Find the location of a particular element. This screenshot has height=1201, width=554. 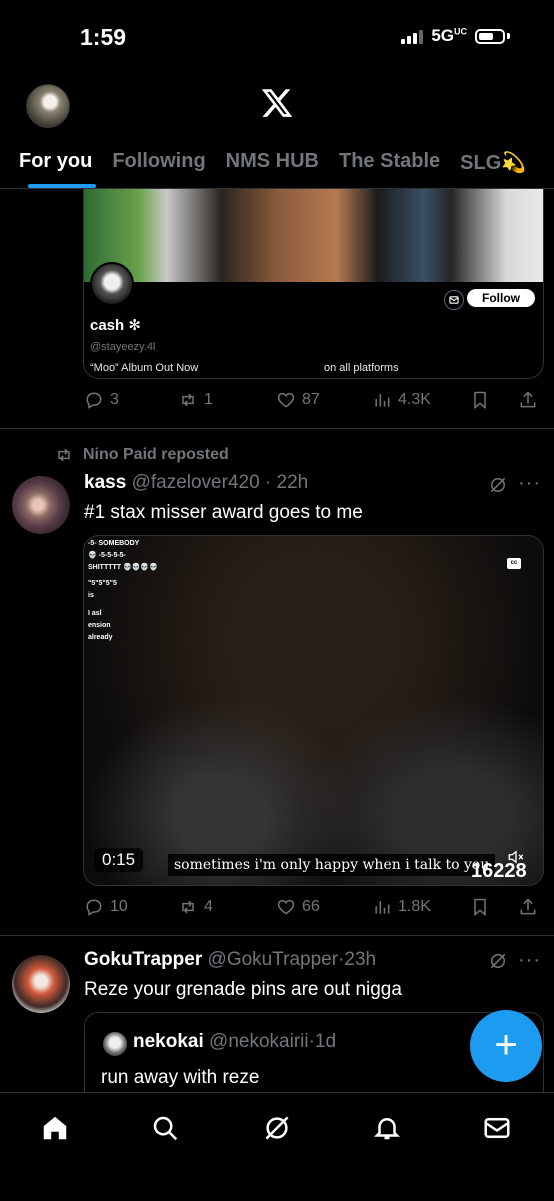

card-display-name: cash ✻ is located at coordinates (115, 325).